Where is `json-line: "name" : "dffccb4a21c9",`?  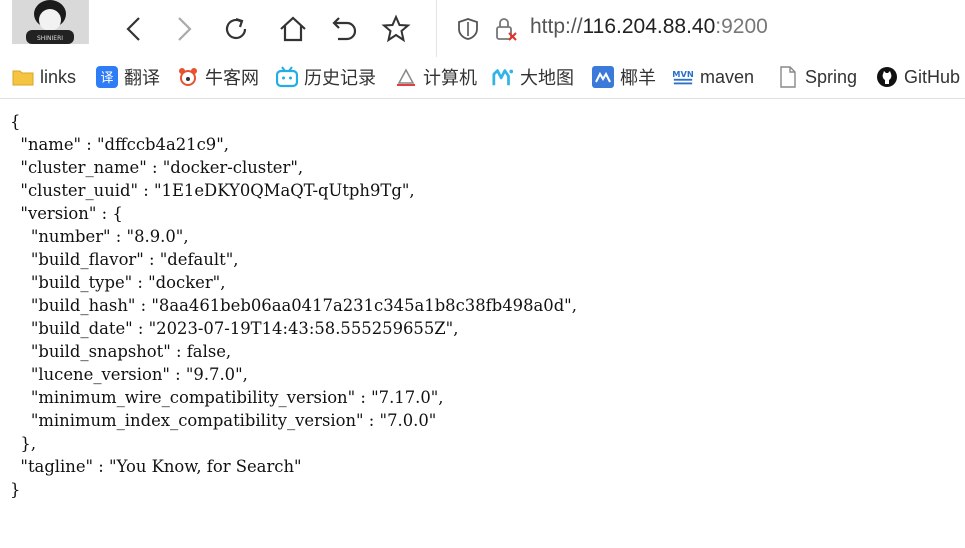 json-line: "name" : "dffccb4a21c9", is located at coordinates (119, 144).